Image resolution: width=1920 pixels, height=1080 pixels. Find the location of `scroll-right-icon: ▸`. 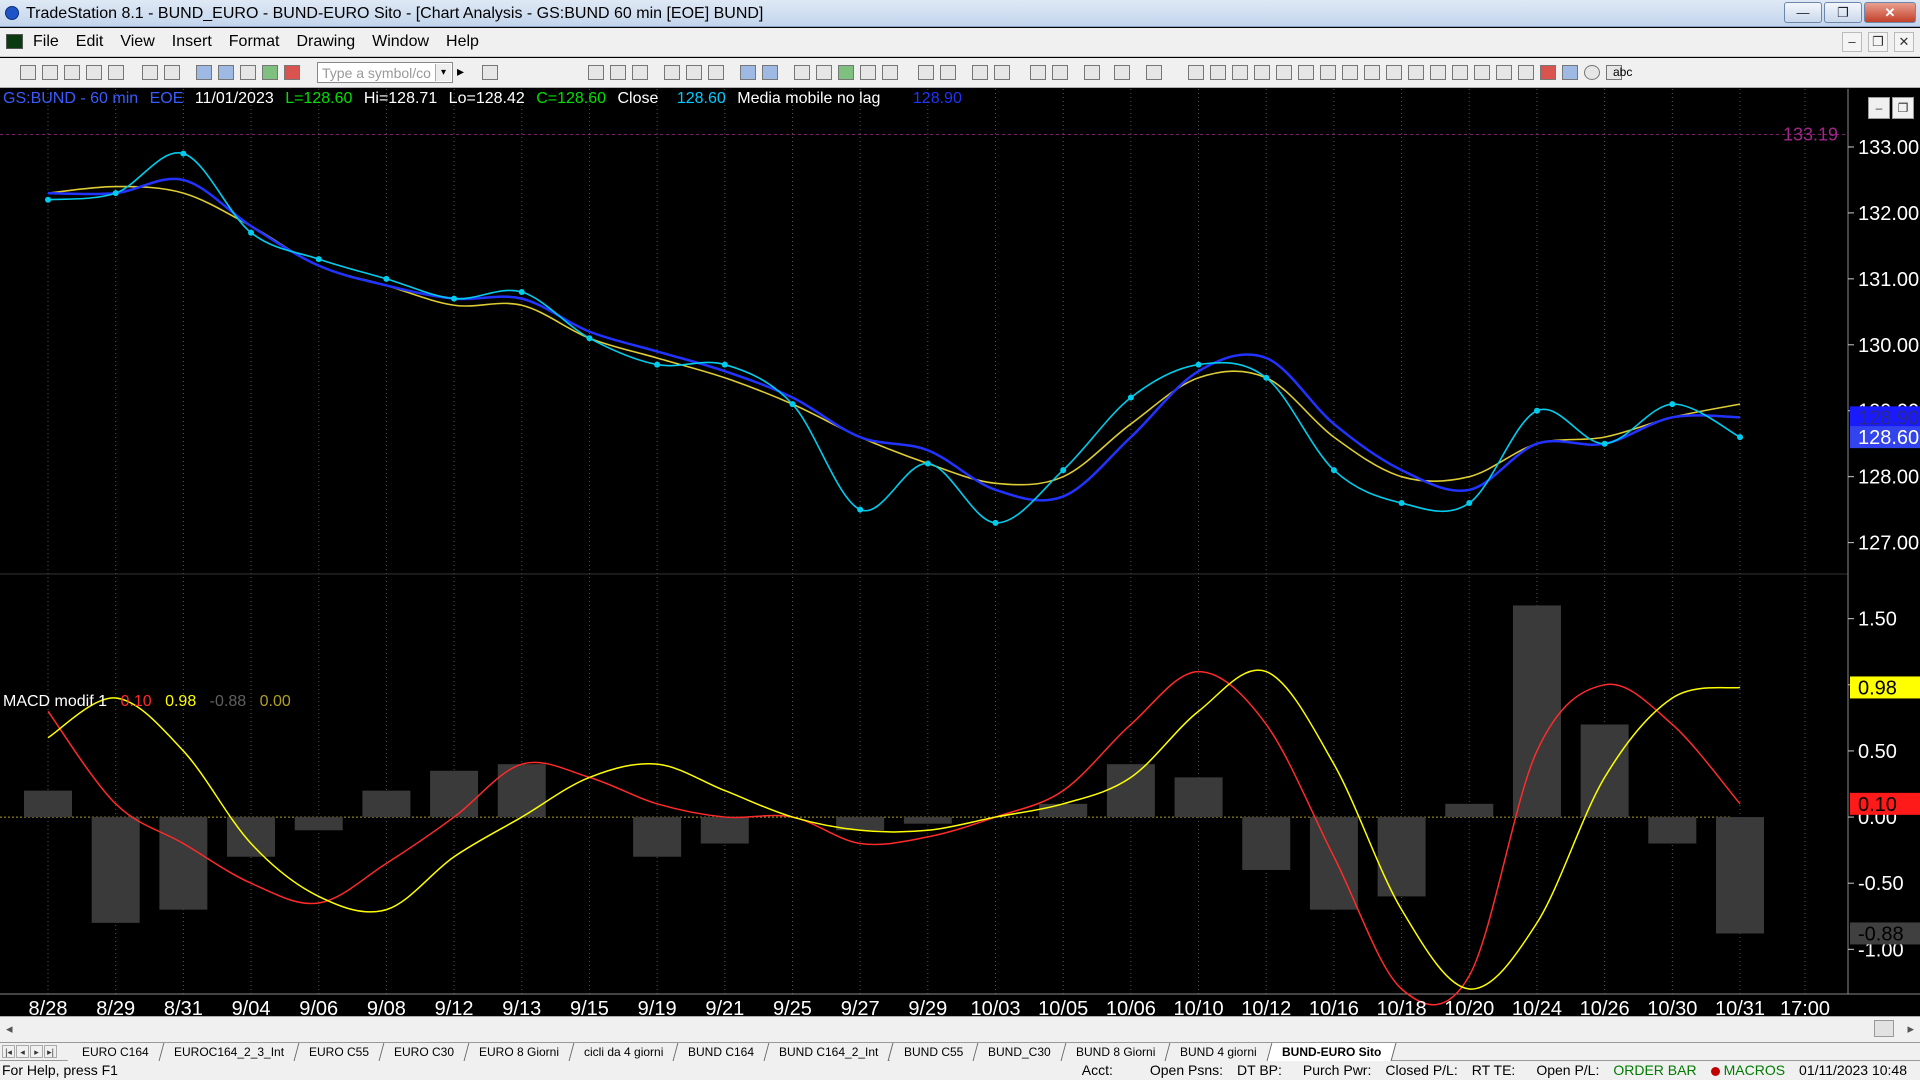

scroll-right-icon: ▸ is located at coordinates (1910, 1029).